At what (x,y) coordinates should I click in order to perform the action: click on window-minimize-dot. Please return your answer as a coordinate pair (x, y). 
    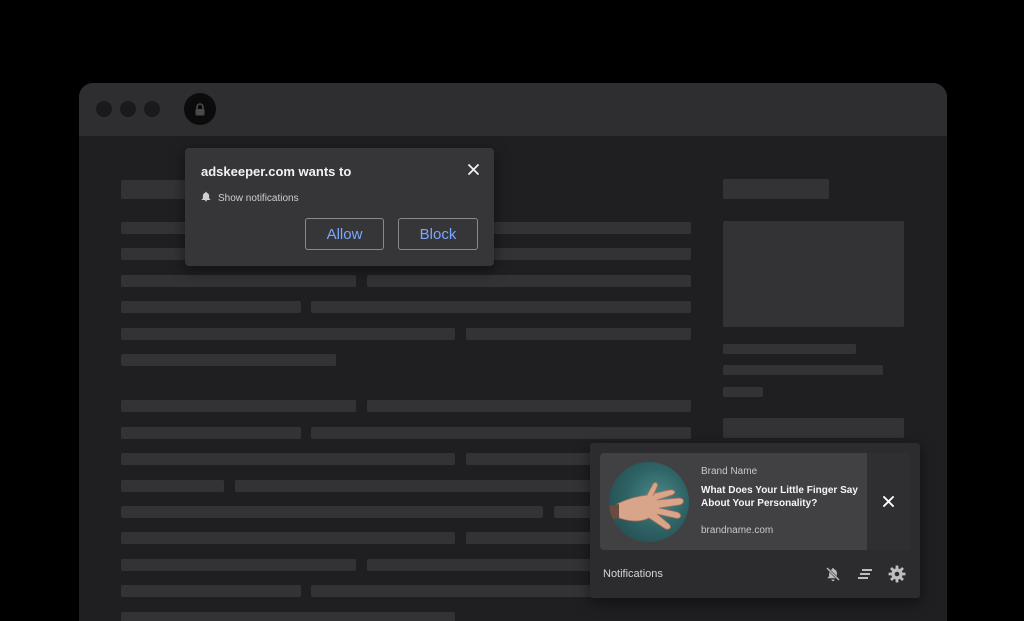
    Looking at the image, I should click on (128, 109).